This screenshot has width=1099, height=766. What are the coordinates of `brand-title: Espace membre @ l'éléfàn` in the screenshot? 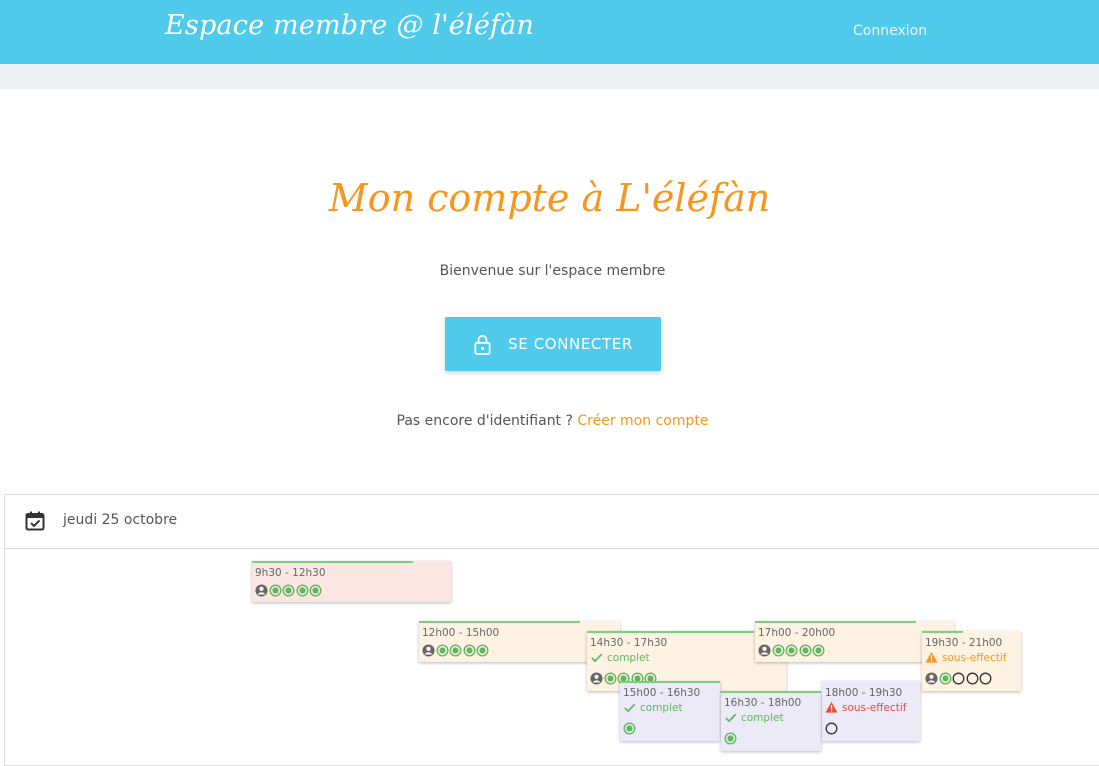 It's located at (349, 25).